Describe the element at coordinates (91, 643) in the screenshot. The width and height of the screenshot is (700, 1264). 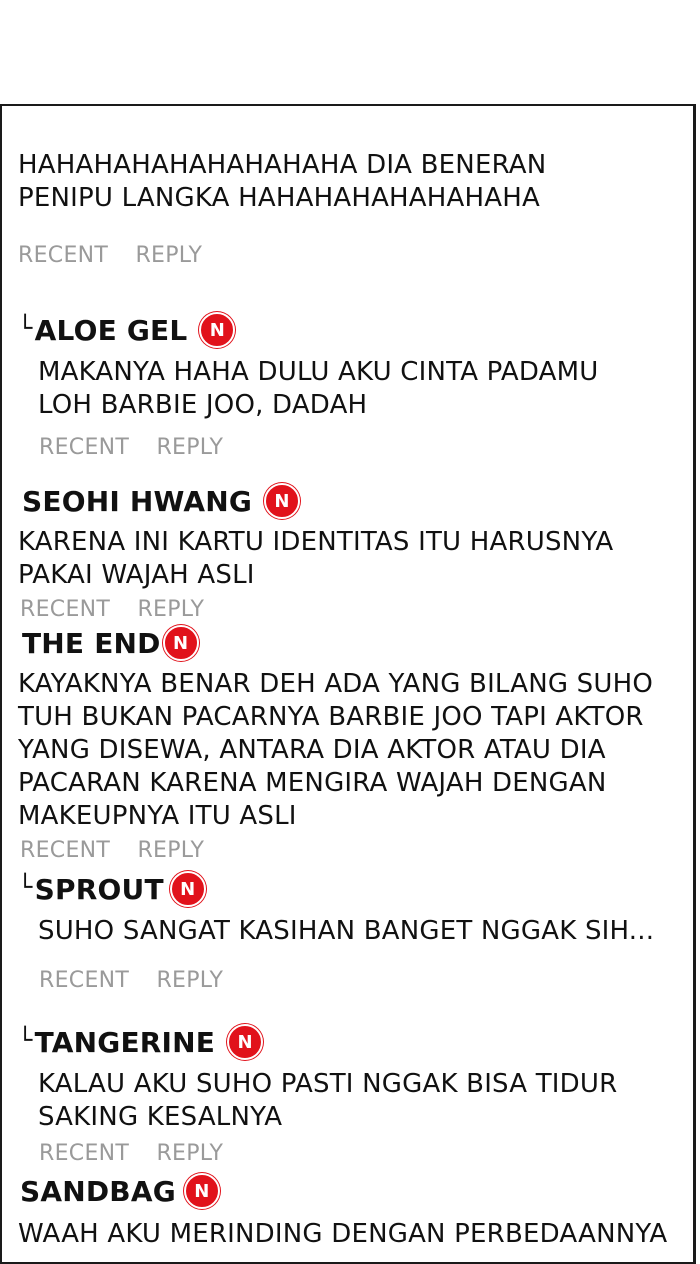
I see `author-name: THE END` at that location.